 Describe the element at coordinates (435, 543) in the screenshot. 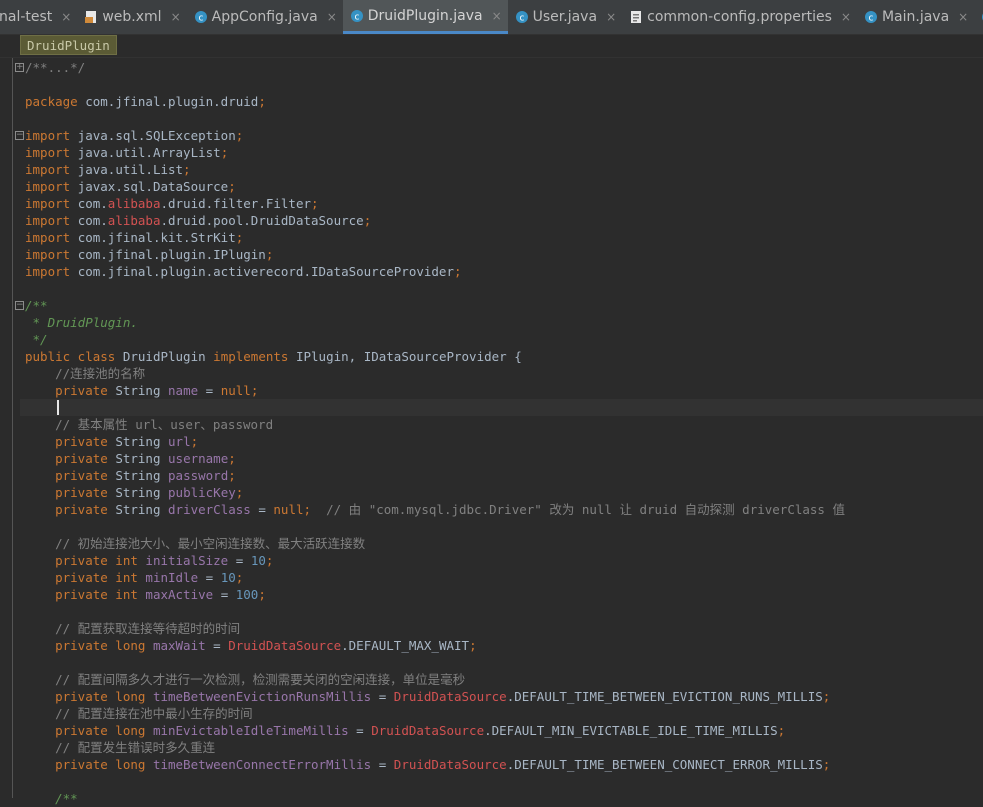

I see `code-line: // 初始连接池大小、最小空闲连接数、最大活跃连接数` at that location.